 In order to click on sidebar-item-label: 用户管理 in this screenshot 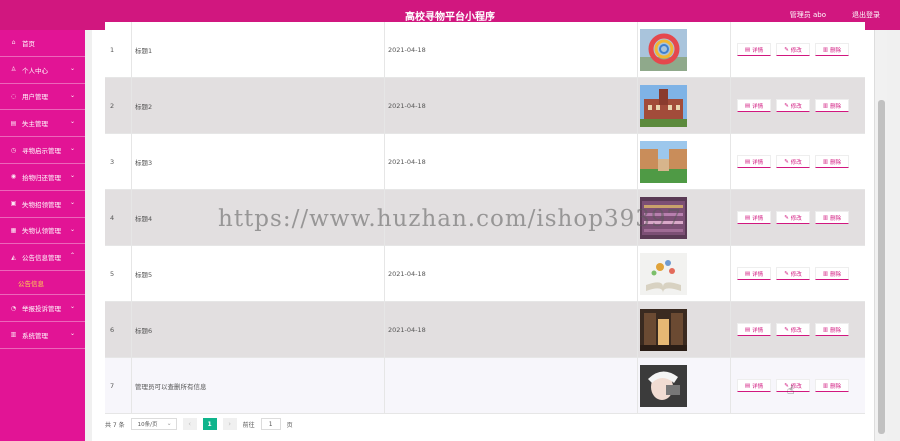, I will do `click(35, 97)`.